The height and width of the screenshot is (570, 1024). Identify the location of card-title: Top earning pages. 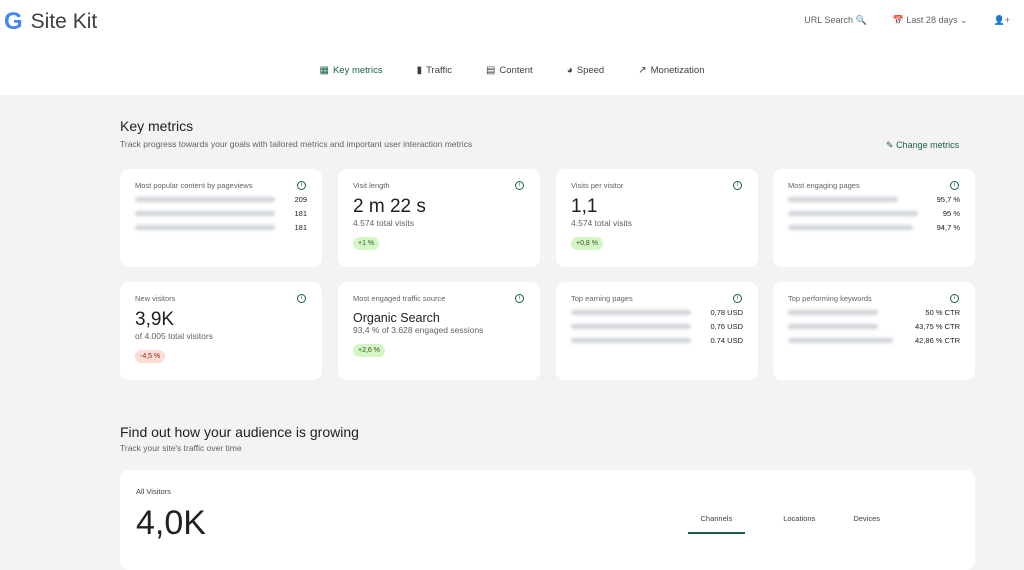
(602, 298).